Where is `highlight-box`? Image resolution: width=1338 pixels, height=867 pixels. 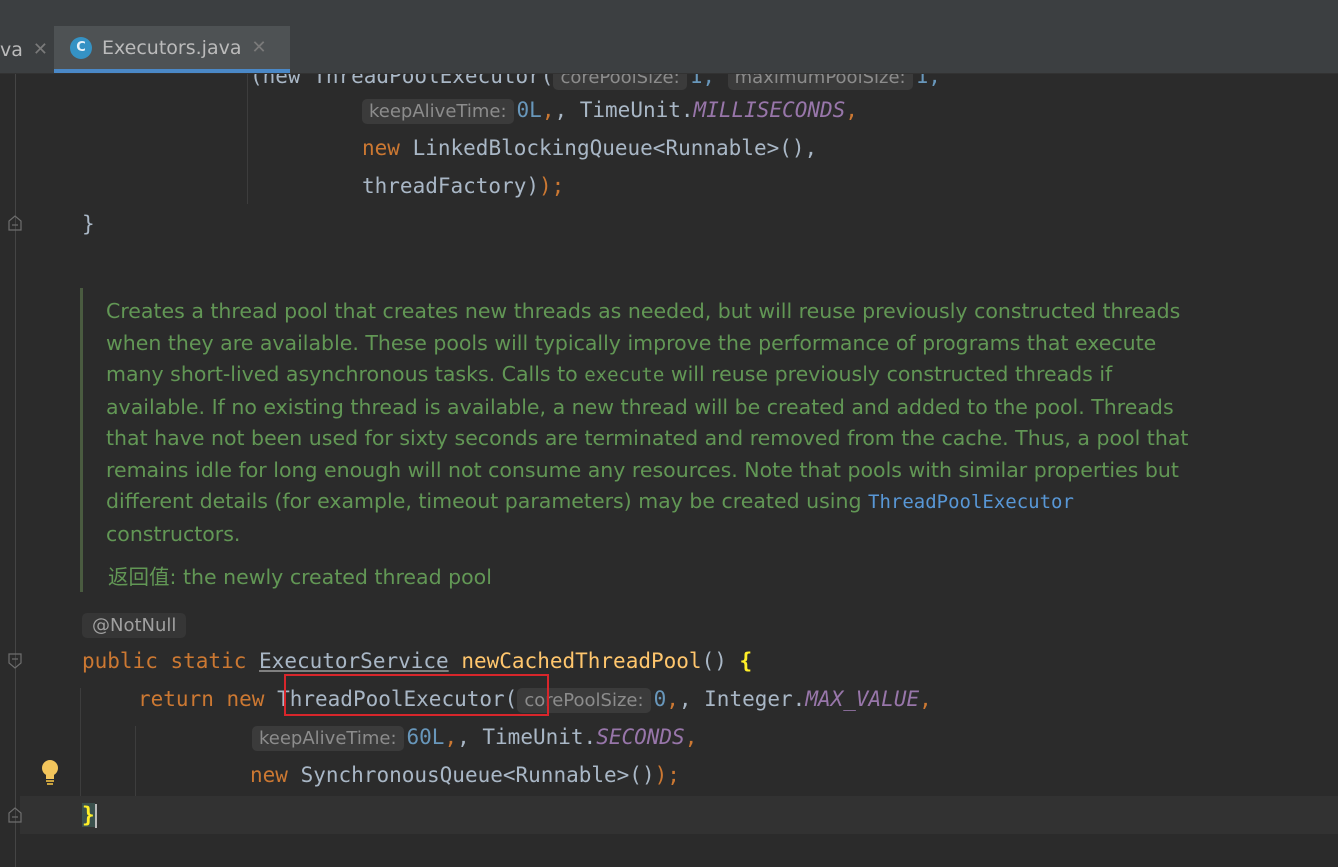
highlight-box is located at coordinates (416, 695).